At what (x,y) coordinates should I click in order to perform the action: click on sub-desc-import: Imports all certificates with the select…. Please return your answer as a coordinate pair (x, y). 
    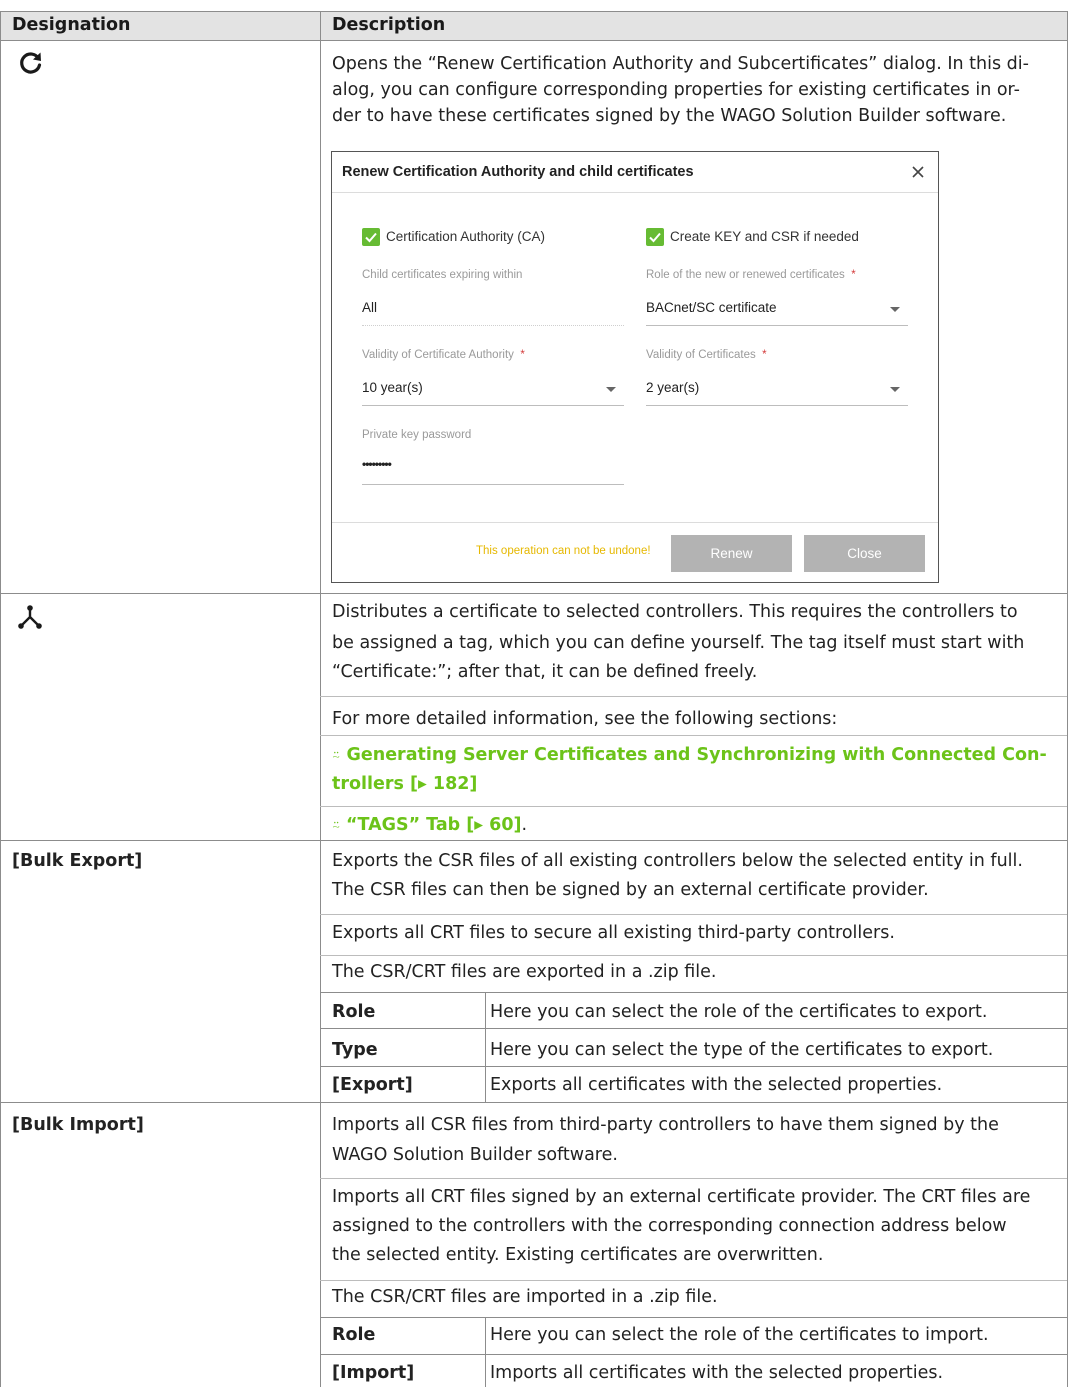
    Looking at the image, I should click on (717, 1373).